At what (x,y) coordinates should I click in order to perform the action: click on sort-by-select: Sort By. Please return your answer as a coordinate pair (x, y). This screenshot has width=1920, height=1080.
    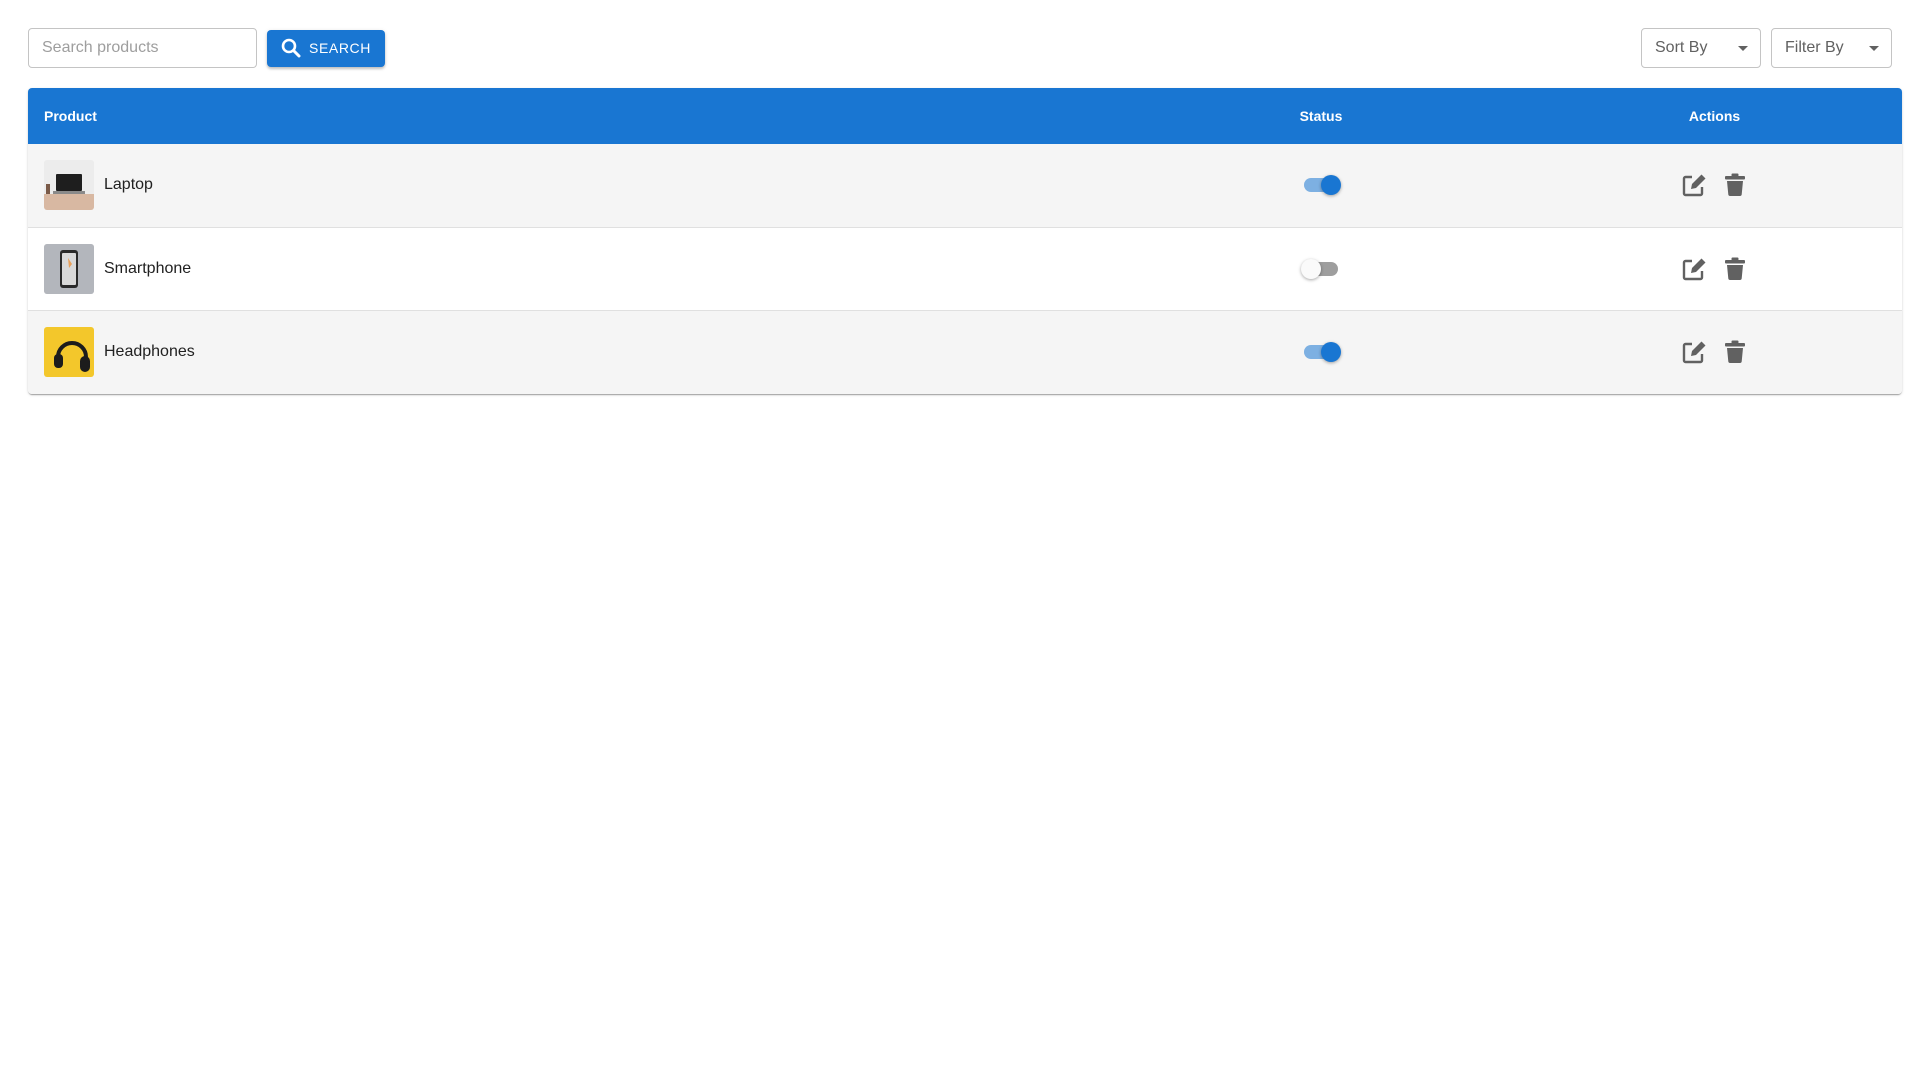
    Looking at the image, I should click on (1701, 48).